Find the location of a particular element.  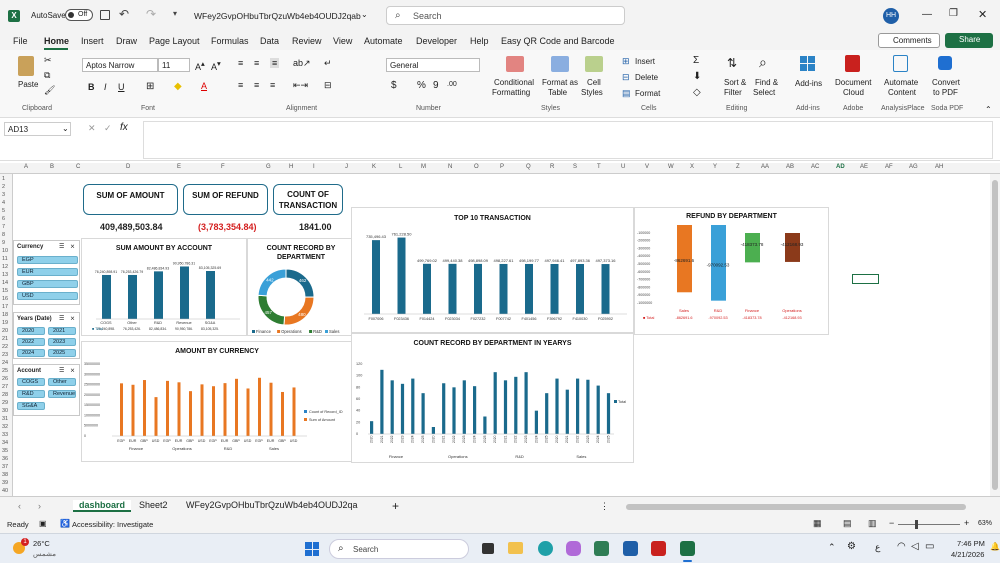

page-break-view-icon: ▥ is located at coordinates (872, 523).